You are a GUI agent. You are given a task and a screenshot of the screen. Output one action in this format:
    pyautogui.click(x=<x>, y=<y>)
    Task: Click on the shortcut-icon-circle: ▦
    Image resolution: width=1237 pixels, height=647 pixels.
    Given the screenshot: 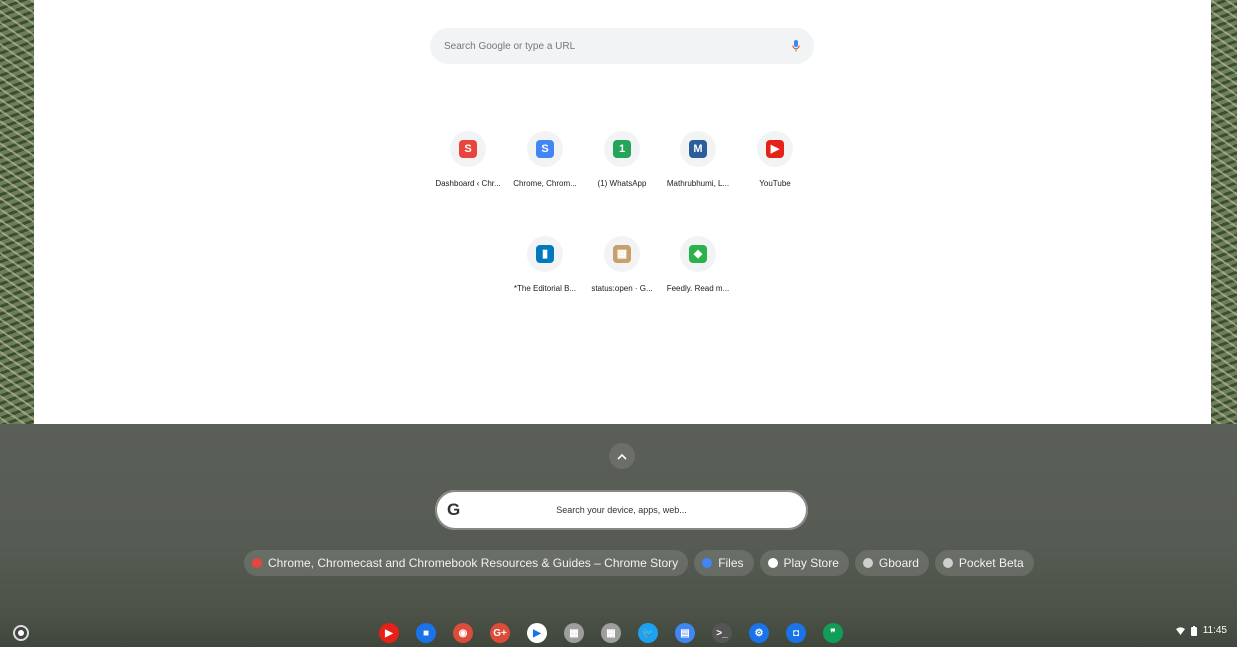 What is the action you would take?
    pyautogui.click(x=622, y=254)
    